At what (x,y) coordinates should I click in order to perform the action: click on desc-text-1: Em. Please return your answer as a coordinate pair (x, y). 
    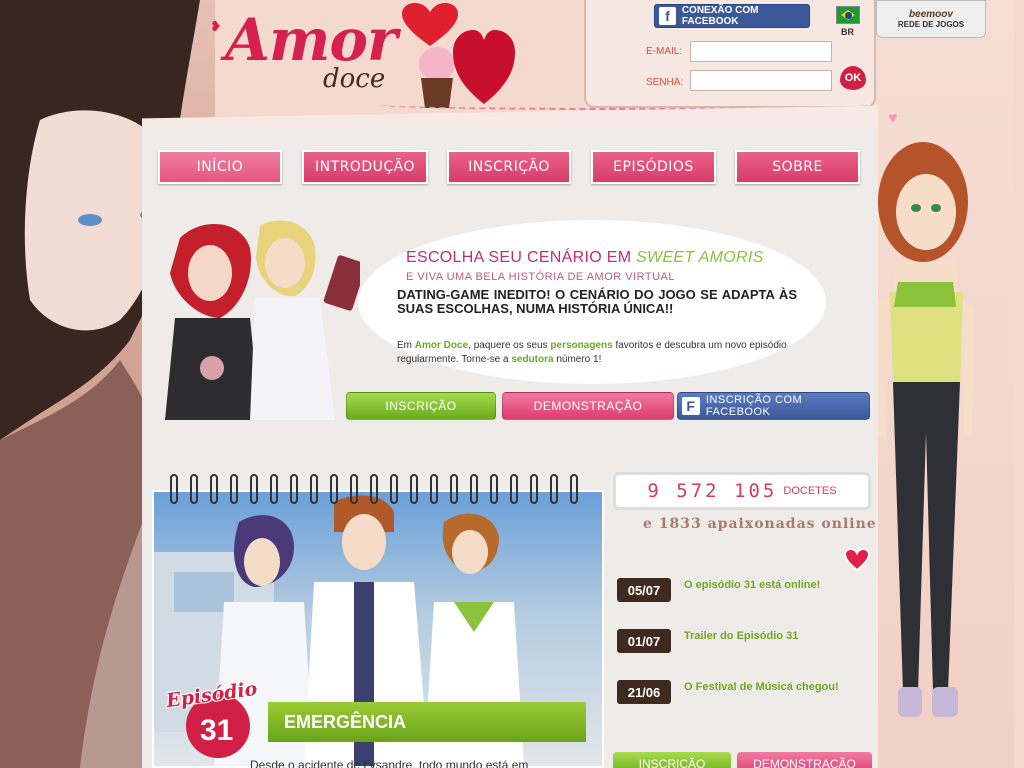
    Looking at the image, I should click on (406, 345).